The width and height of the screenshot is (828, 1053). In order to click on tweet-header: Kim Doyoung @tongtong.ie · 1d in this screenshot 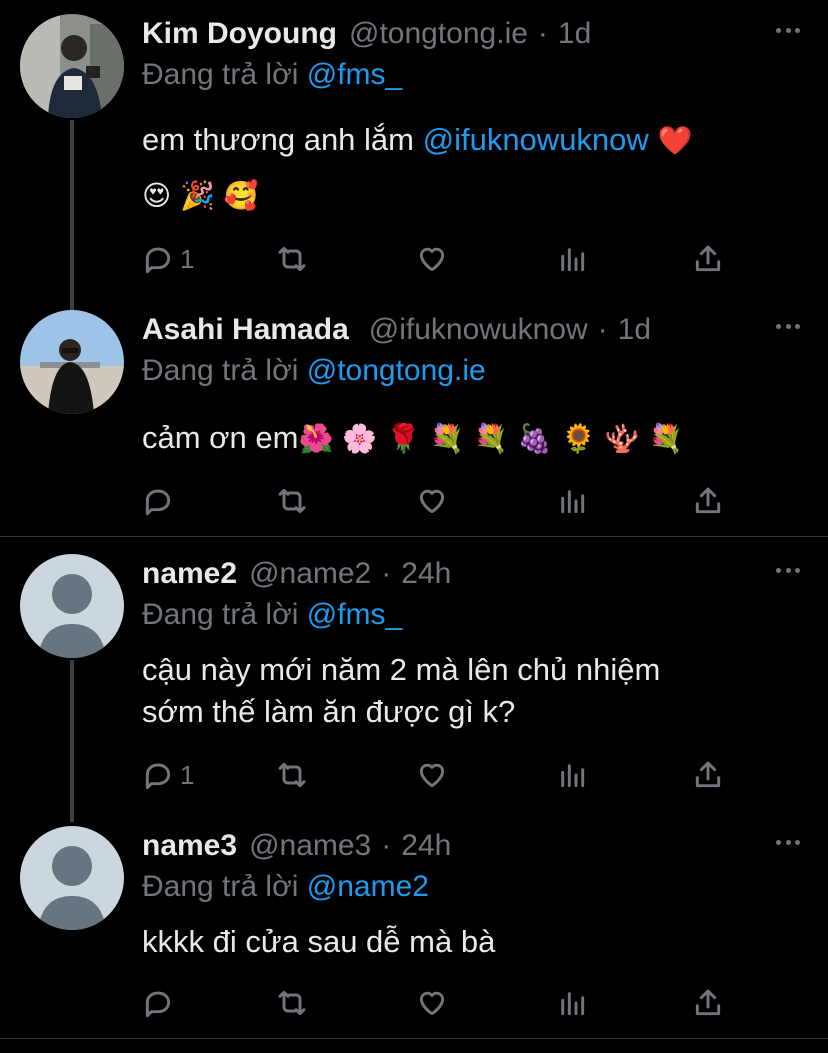, I will do `click(366, 34)`.